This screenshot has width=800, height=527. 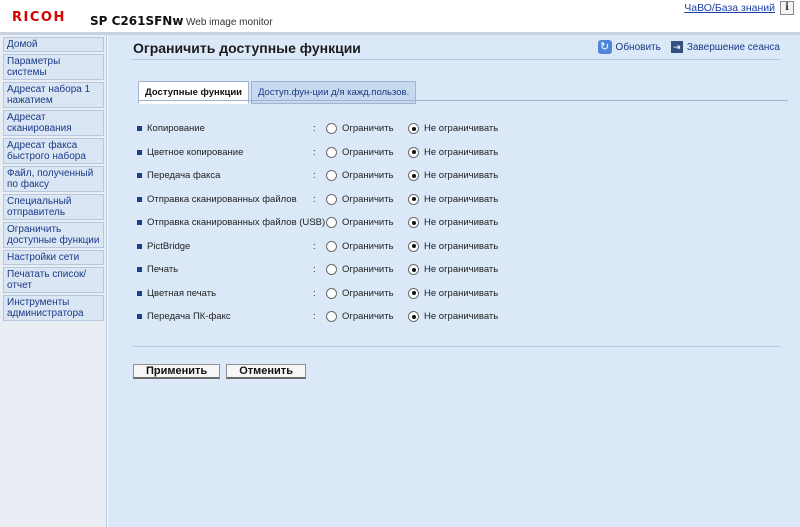 I want to click on function-label: Копирование, so click(x=176, y=128).